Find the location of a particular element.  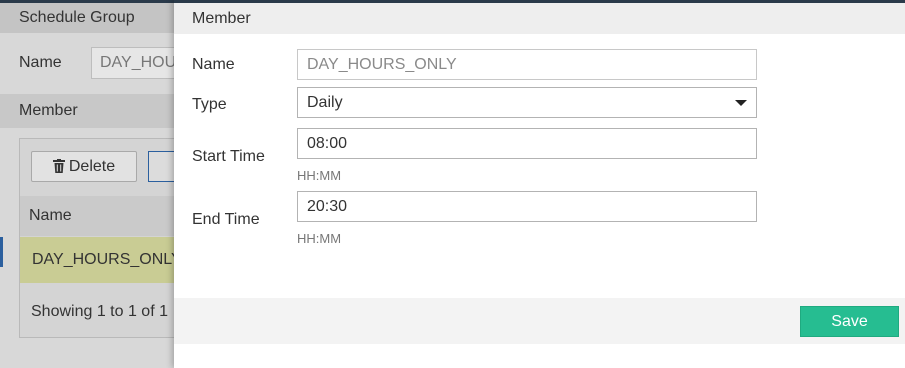

type-select-value: Daily is located at coordinates (325, 102).